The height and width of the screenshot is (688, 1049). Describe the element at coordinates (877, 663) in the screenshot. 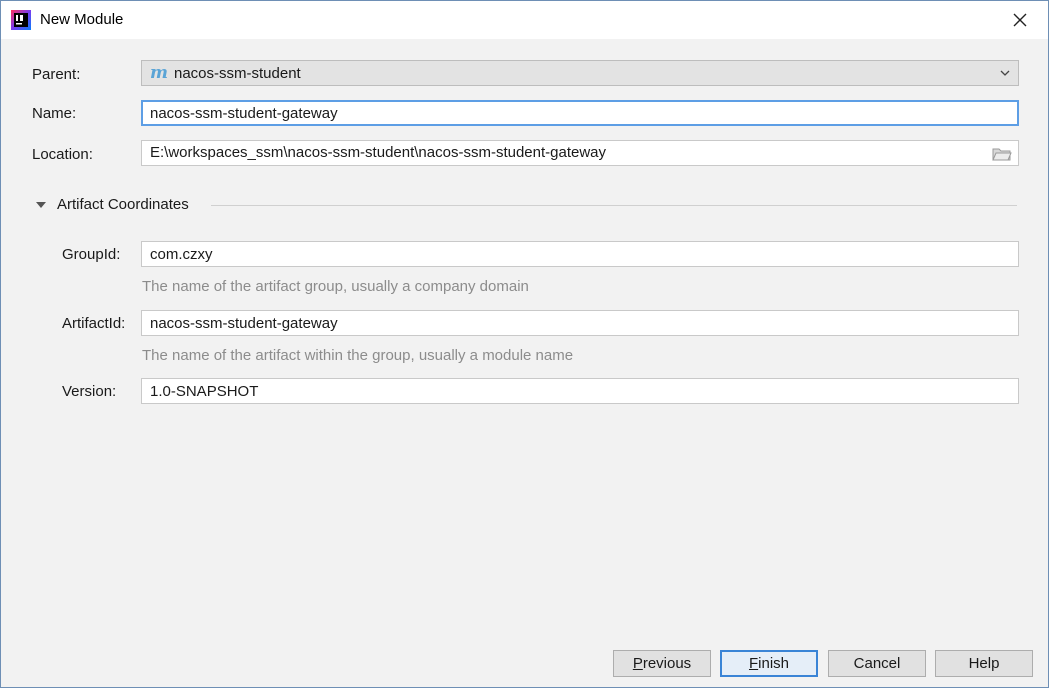

I see `cancel-button: Cancel` at that location.